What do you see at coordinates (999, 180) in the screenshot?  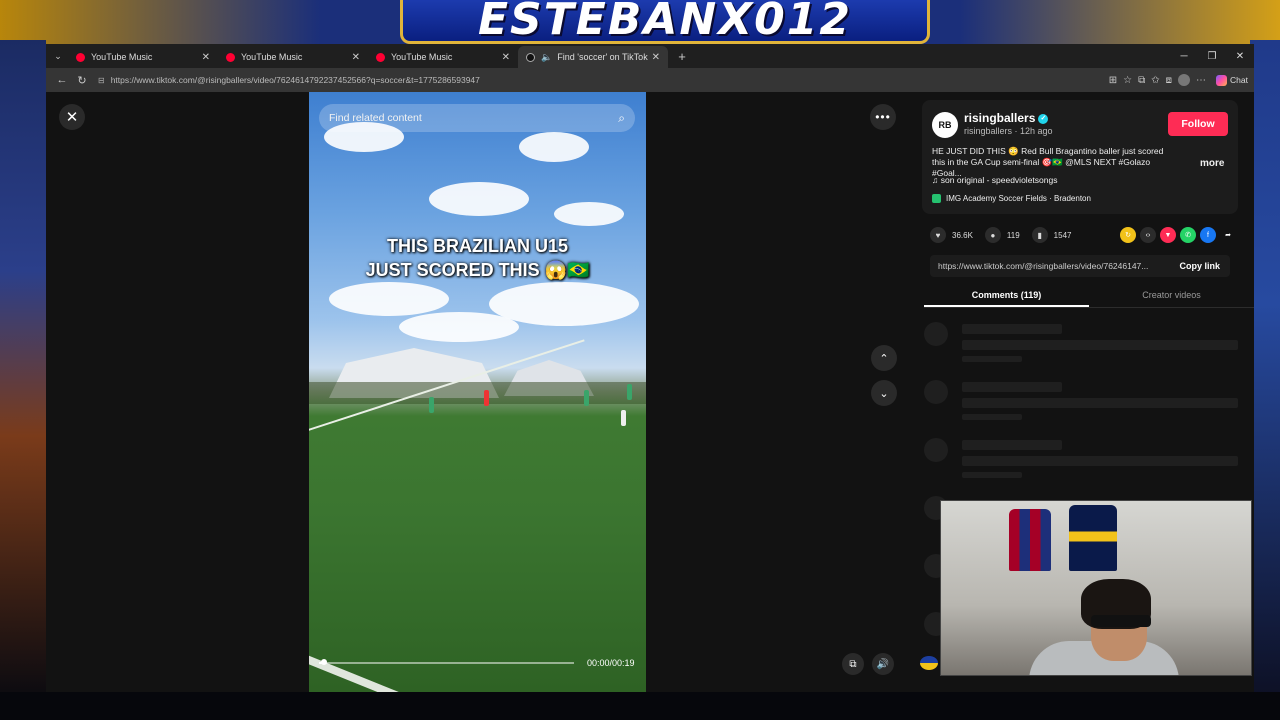 I see `music-title: son original - speedvioletsongs` at bounding box center [999, 180].